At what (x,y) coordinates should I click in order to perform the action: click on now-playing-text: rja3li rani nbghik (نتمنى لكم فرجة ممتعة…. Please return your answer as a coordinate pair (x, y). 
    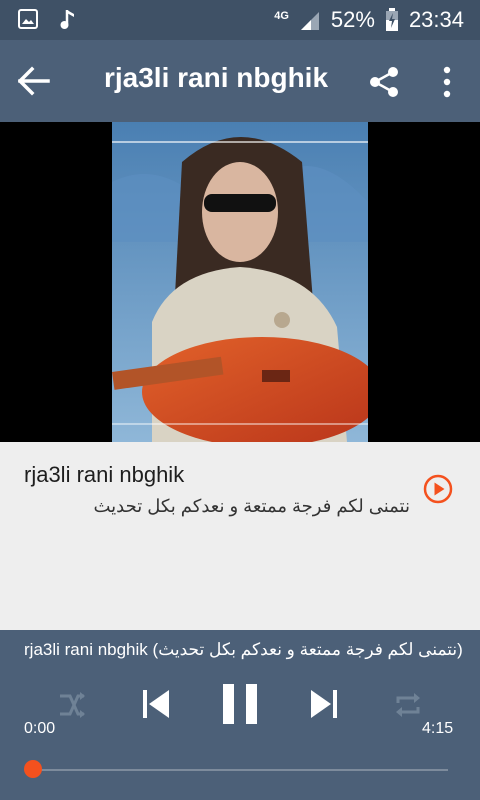
    Looking at the image, I should click on (243, 649).